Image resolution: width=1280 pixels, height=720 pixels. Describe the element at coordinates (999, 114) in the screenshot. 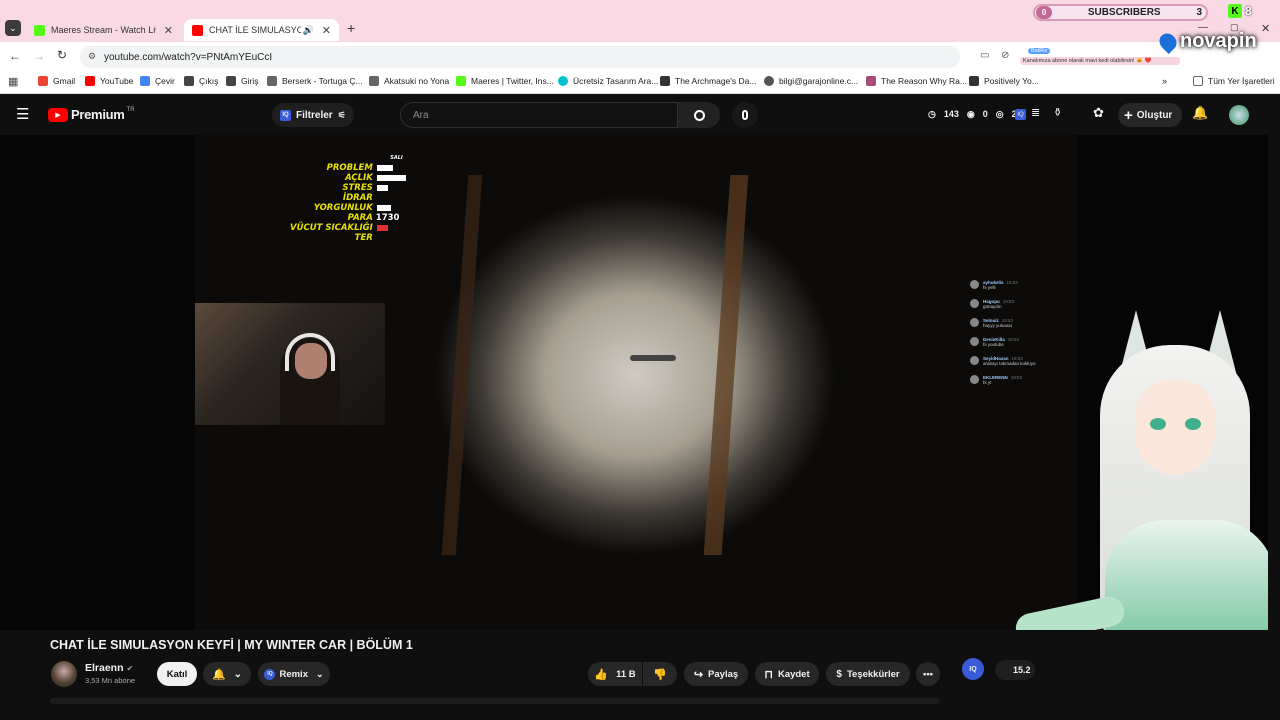

I see `eye-icon: ◎` at that location.